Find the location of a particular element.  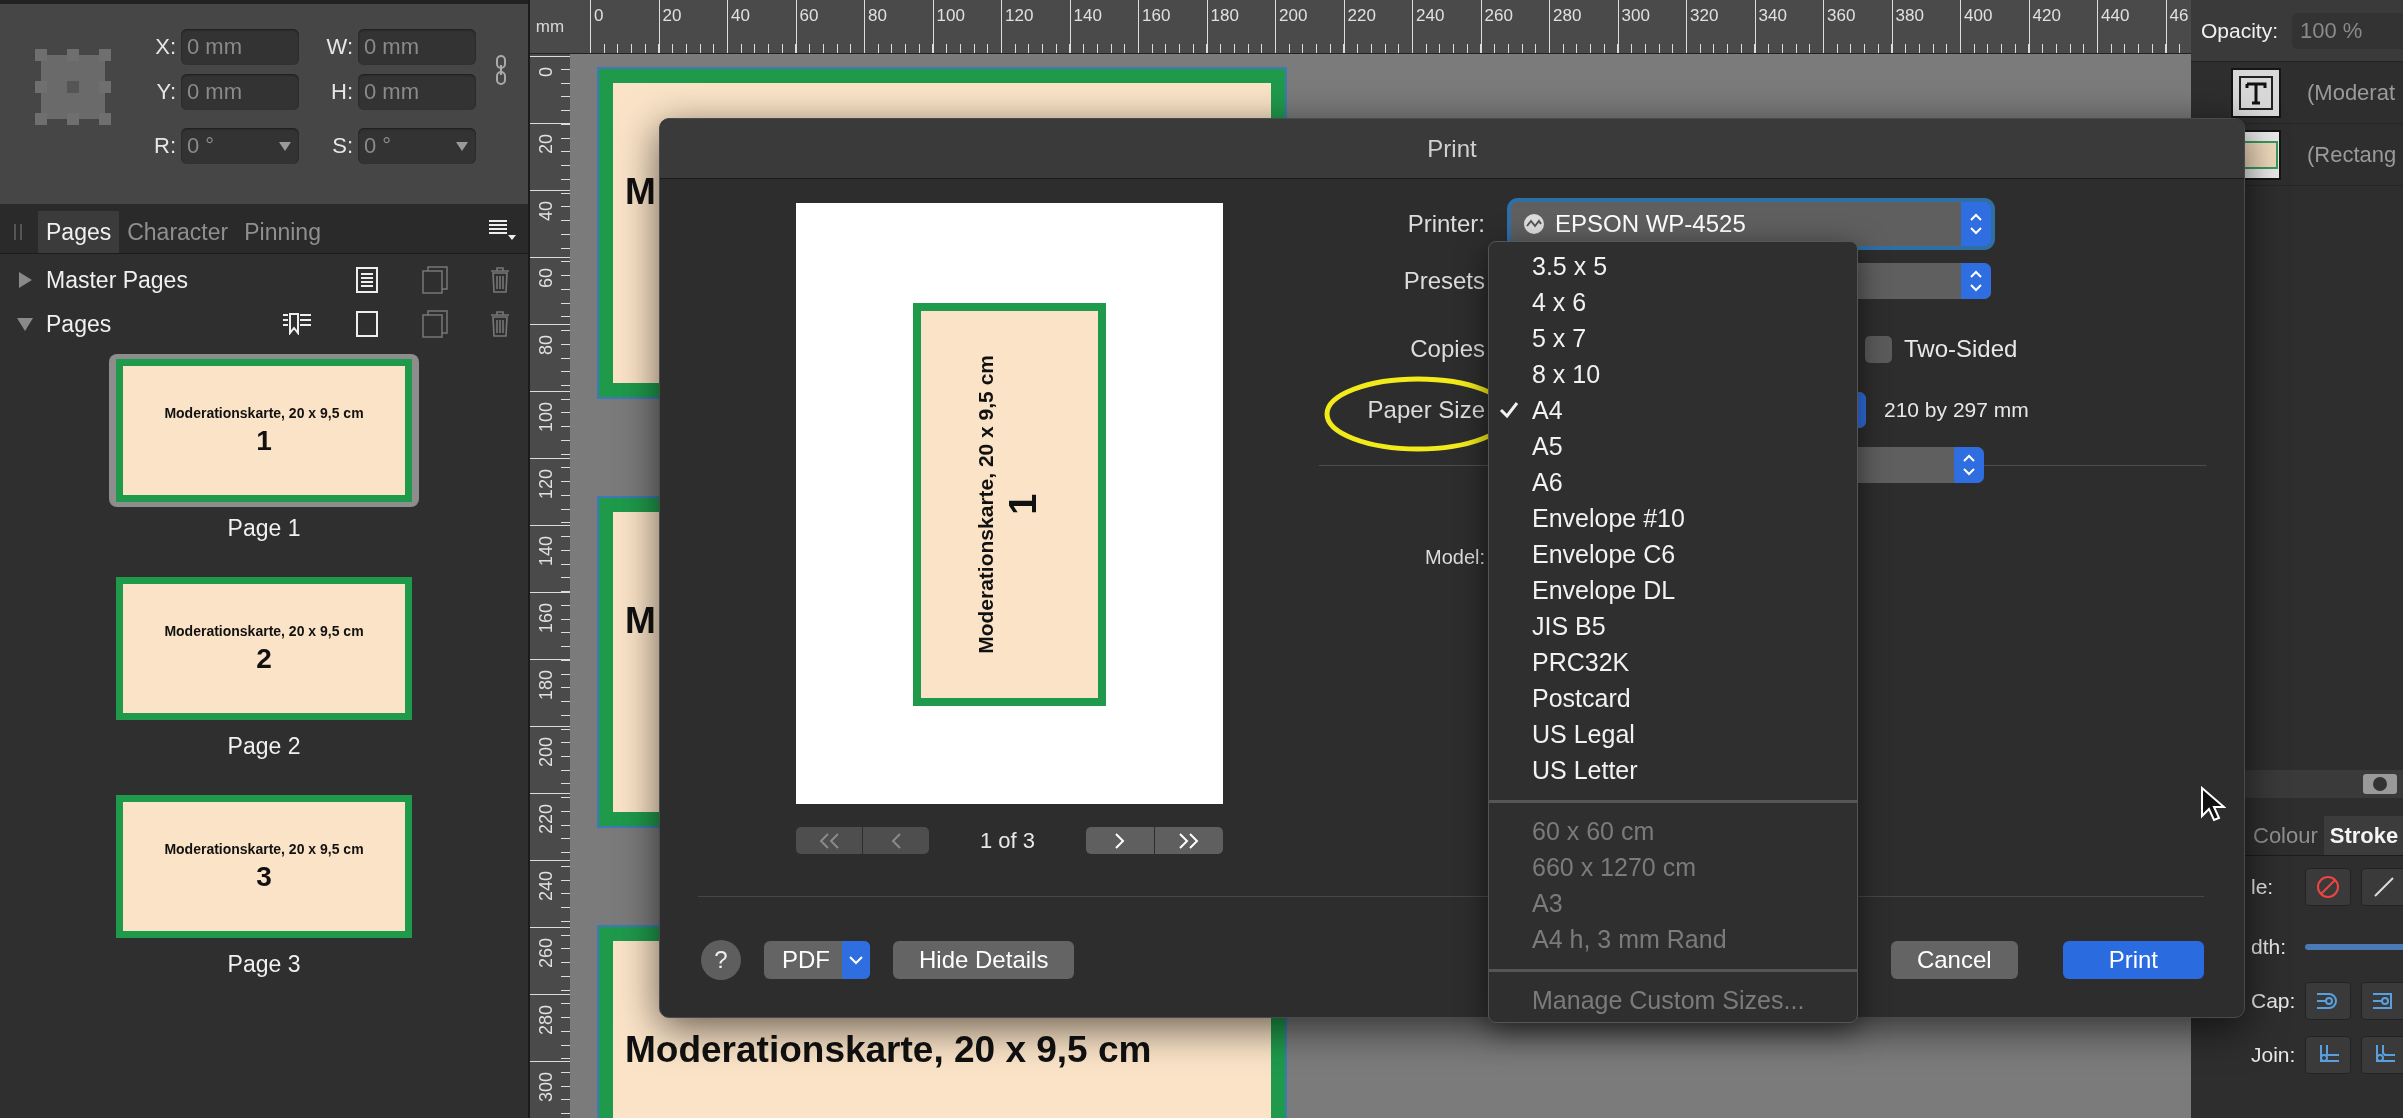

opacity-label: Opacity: is located at coordinates (2240, 30).